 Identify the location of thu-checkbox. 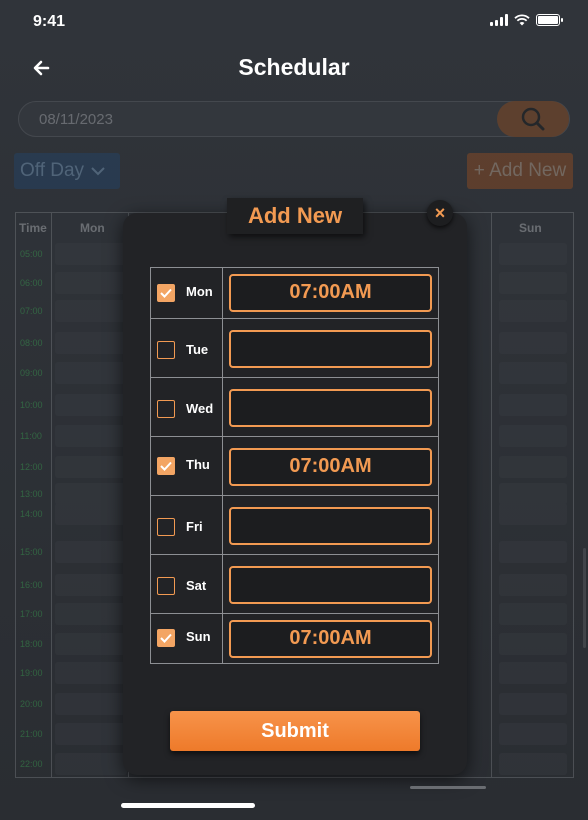
(166, 465).